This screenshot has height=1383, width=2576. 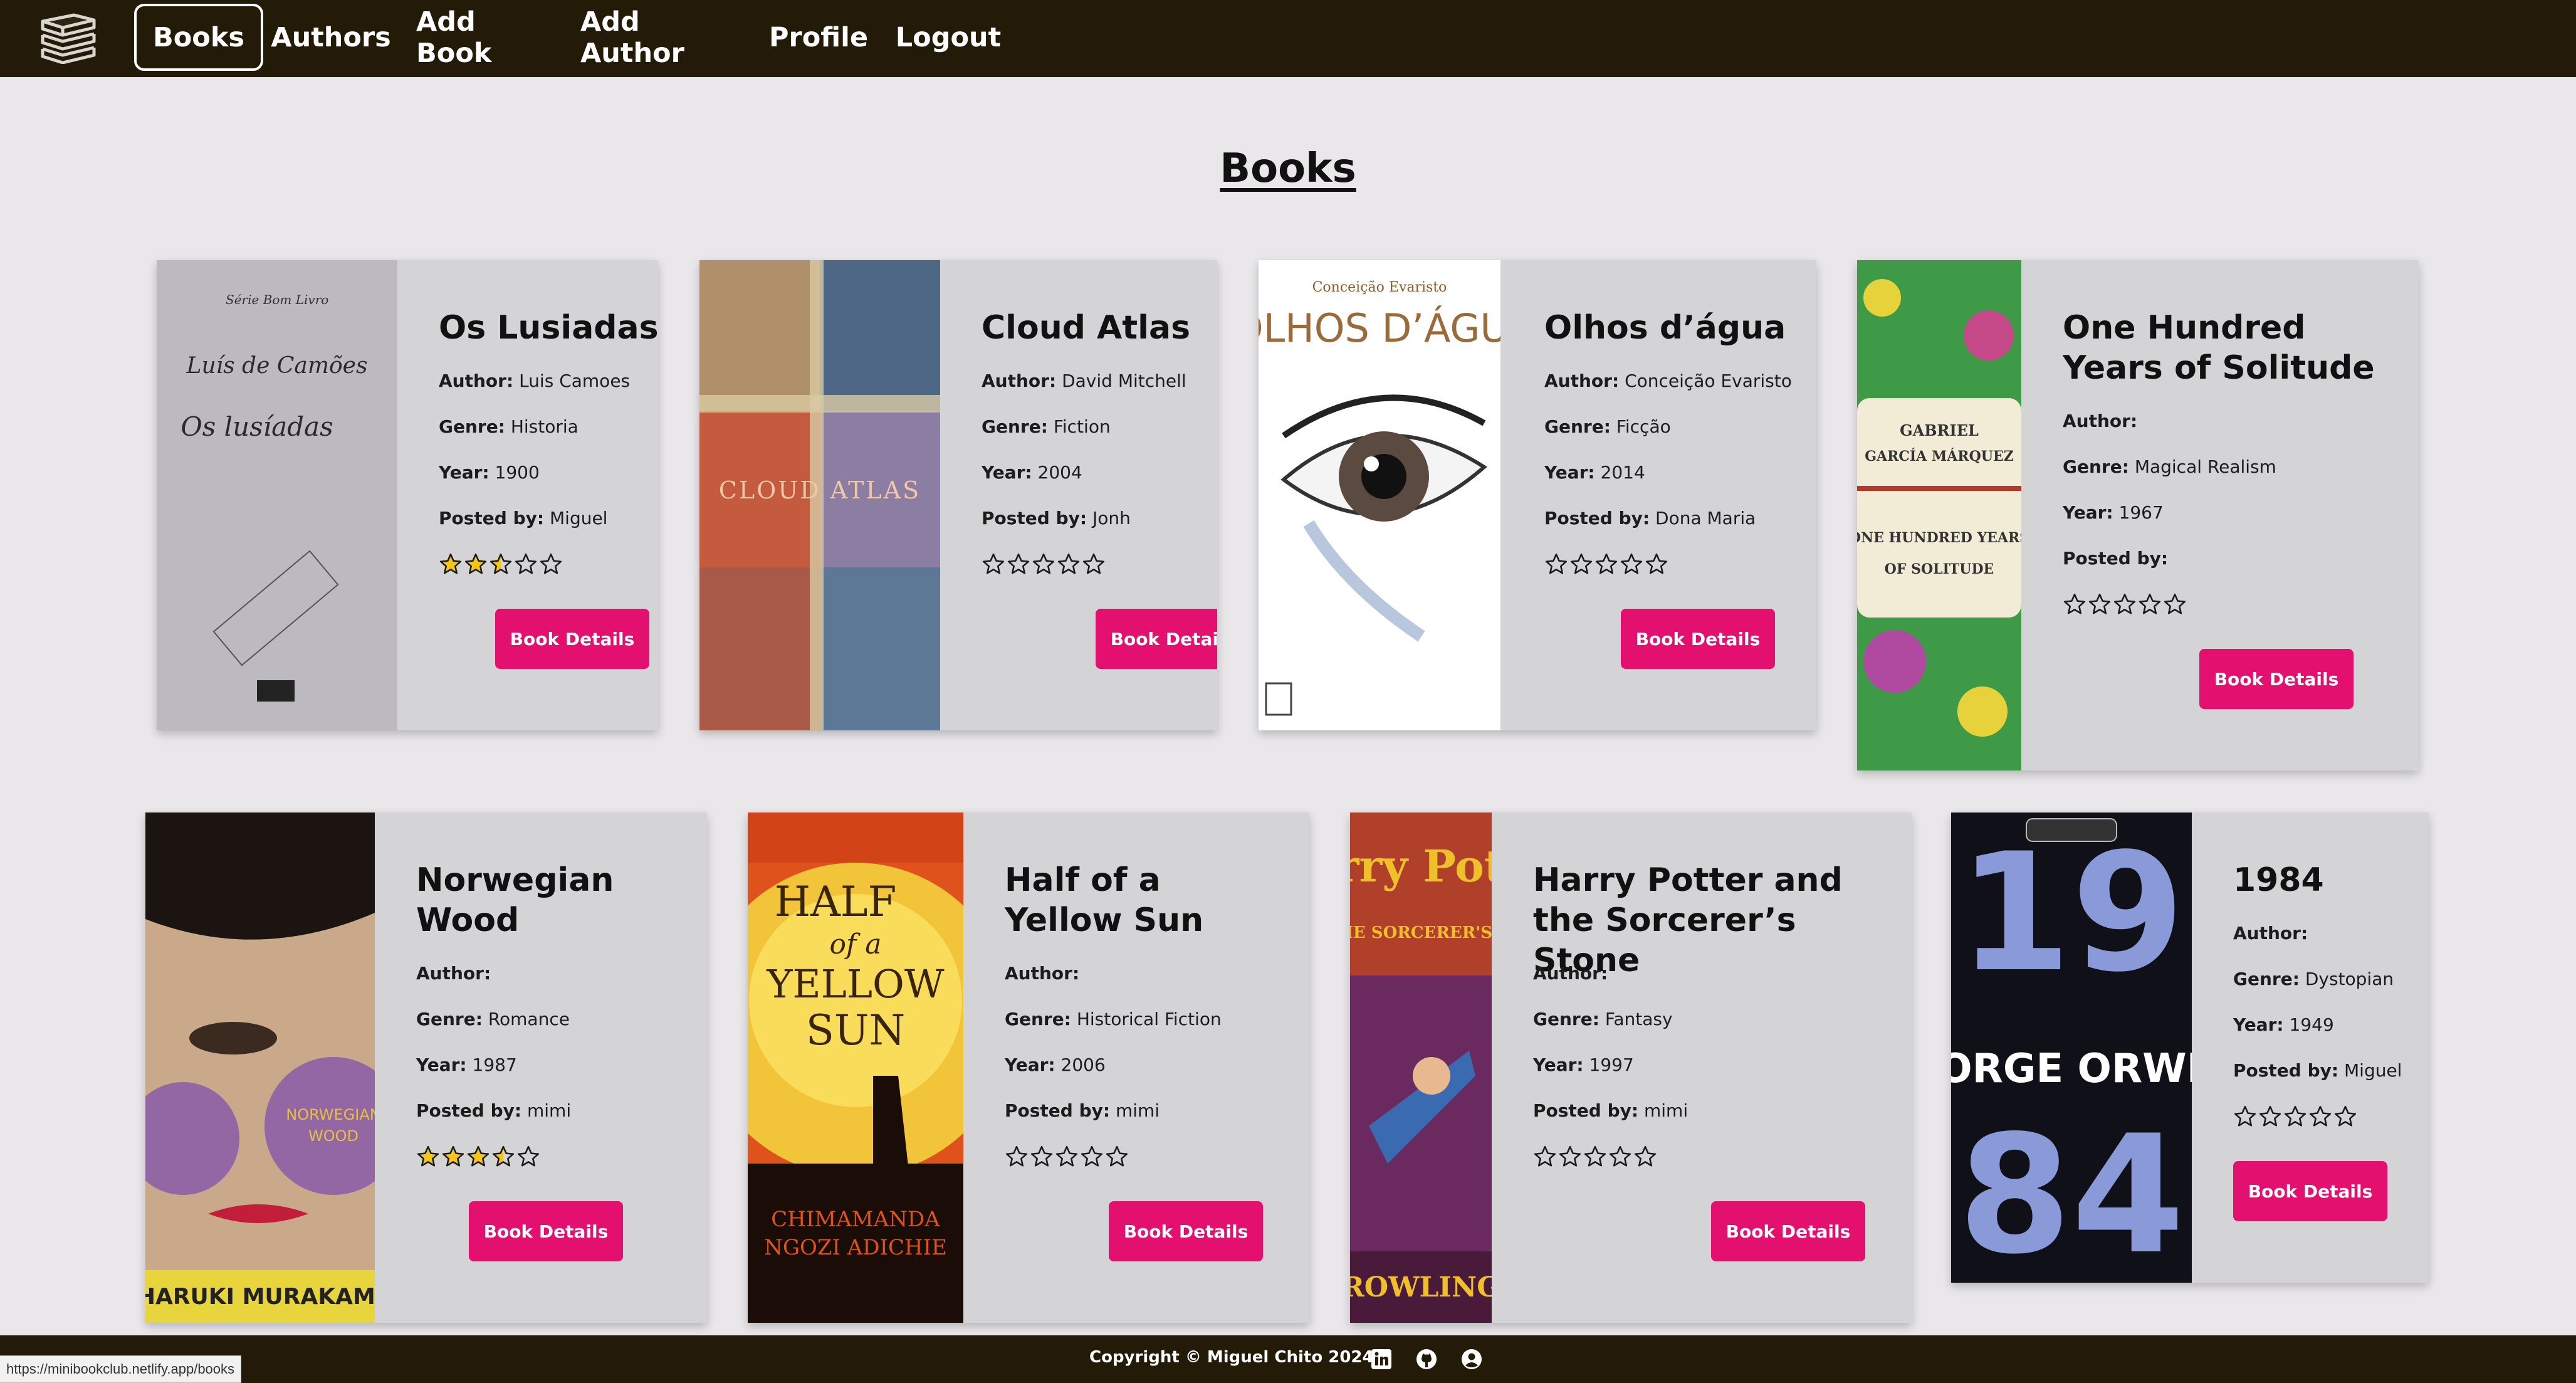 What do you see at coordinates (1471, 1359) in the screenshot?
I see `user-circle-icon` at bounding box center [1471, 1359].